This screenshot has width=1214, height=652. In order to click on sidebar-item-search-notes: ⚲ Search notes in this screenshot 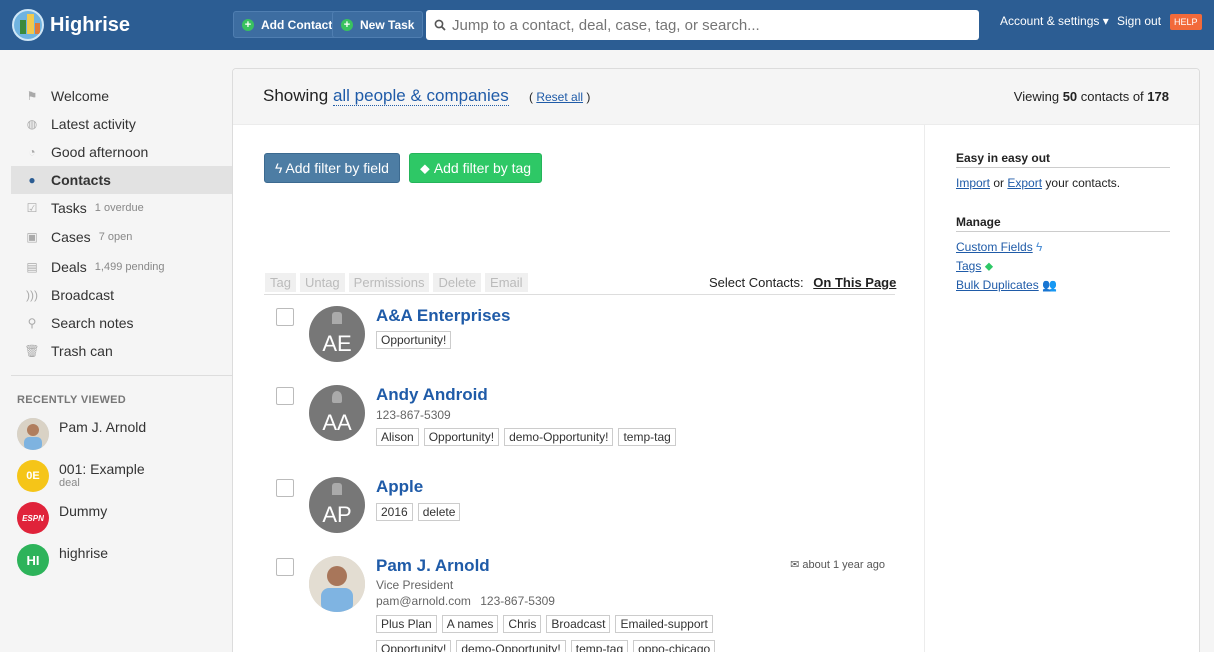, I will do `click(116, 323)`.